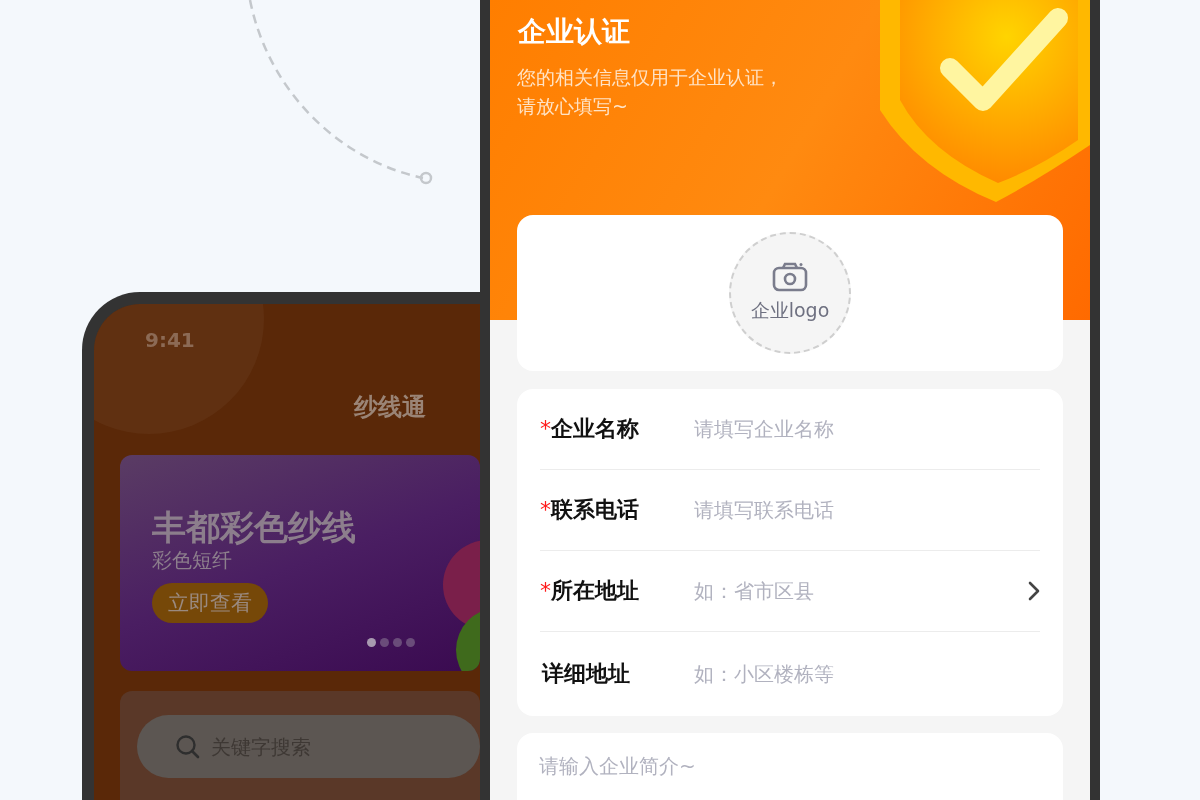  Describe the element at coordinates (984, 102) in the screenshot. I see `shield-check-icon` at that location.